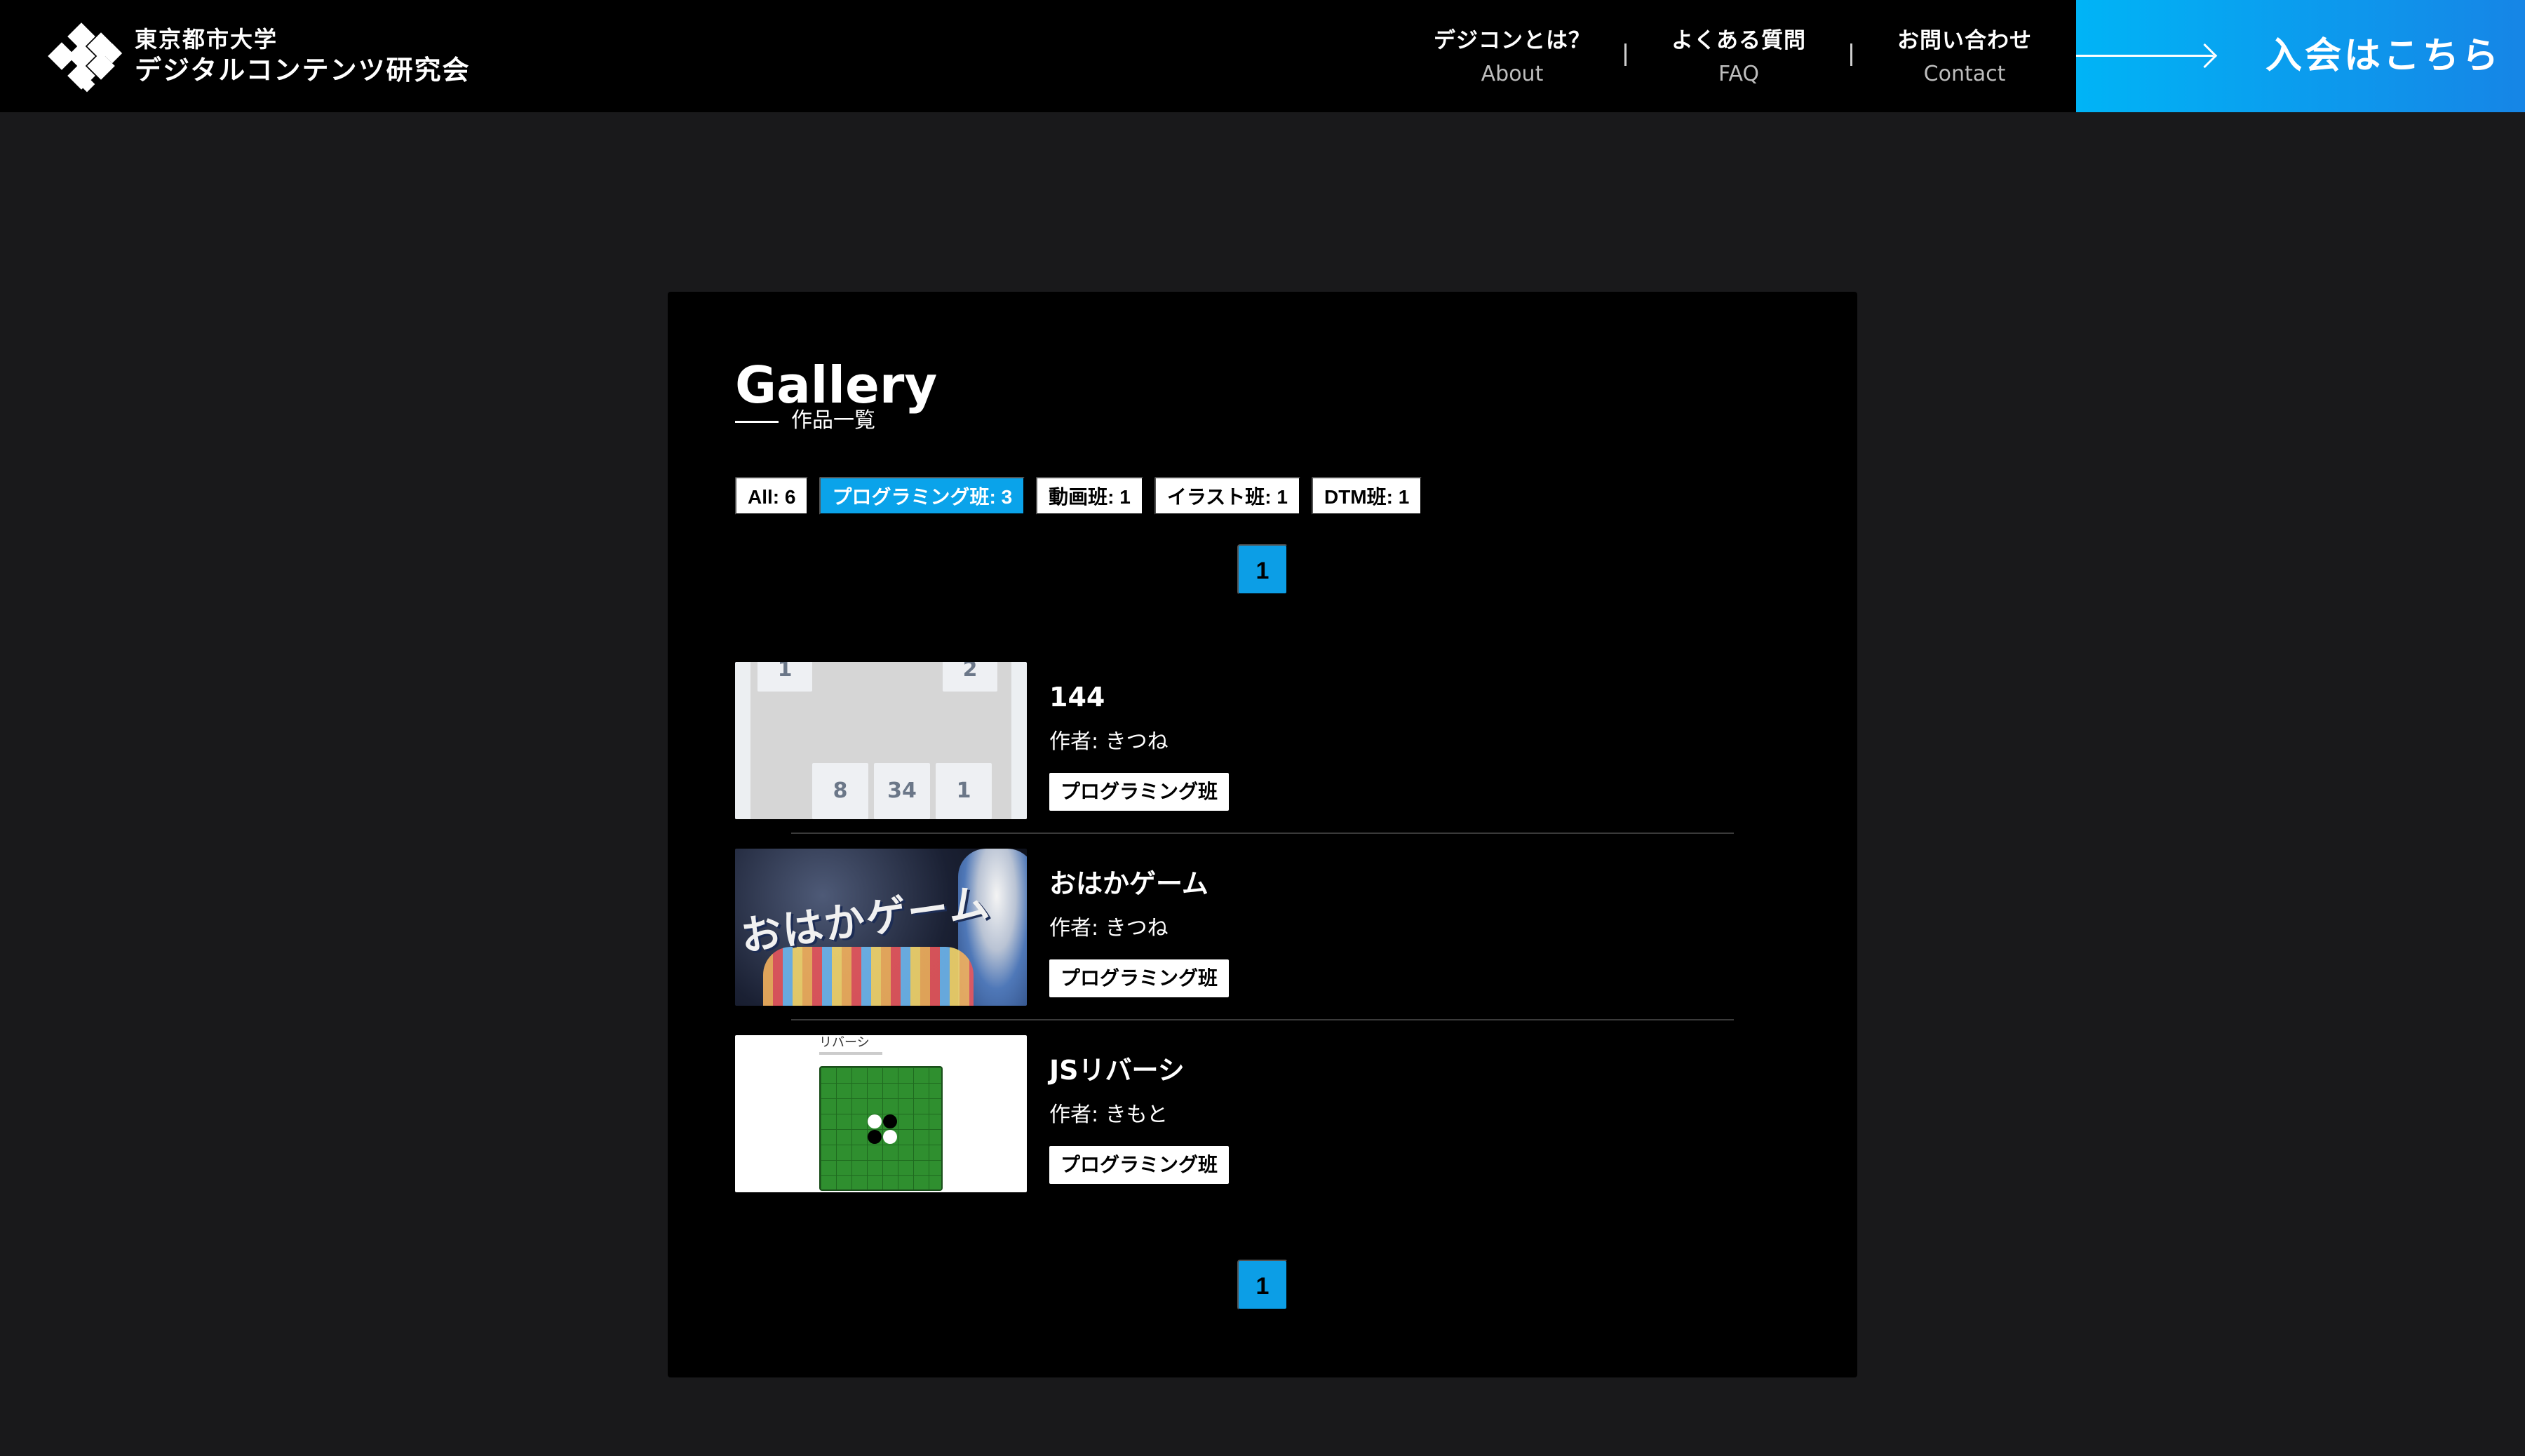 This screenshot has width=2525, height=1456. I want to click on site-logo: 東京都市大学 デジタルコンテンツ研究会, so click(256, 56).